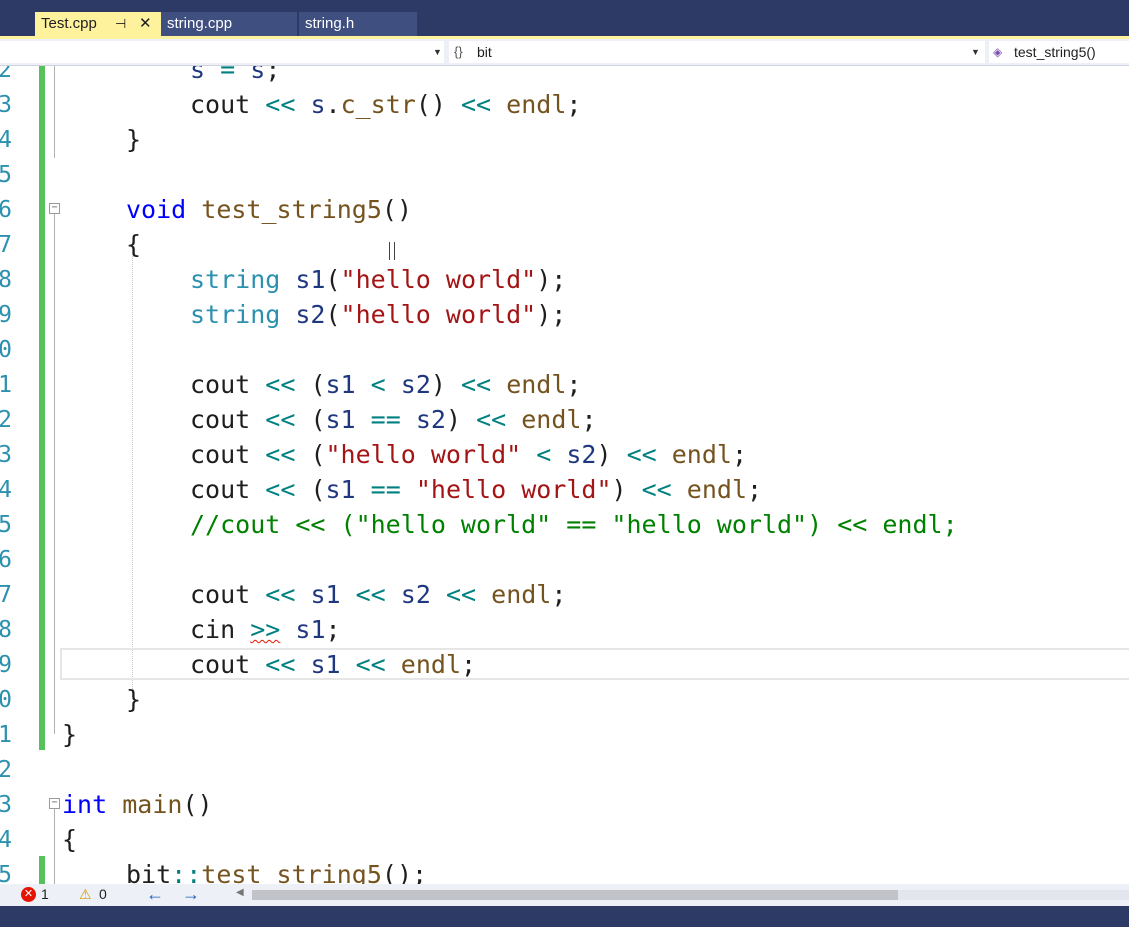 The width and height of the screenshot is (1129, 927). What do you see at coordinates (269, 209) in the screenshot?
I see `code-line: void test_string5()` at bounding box center [269, 209].